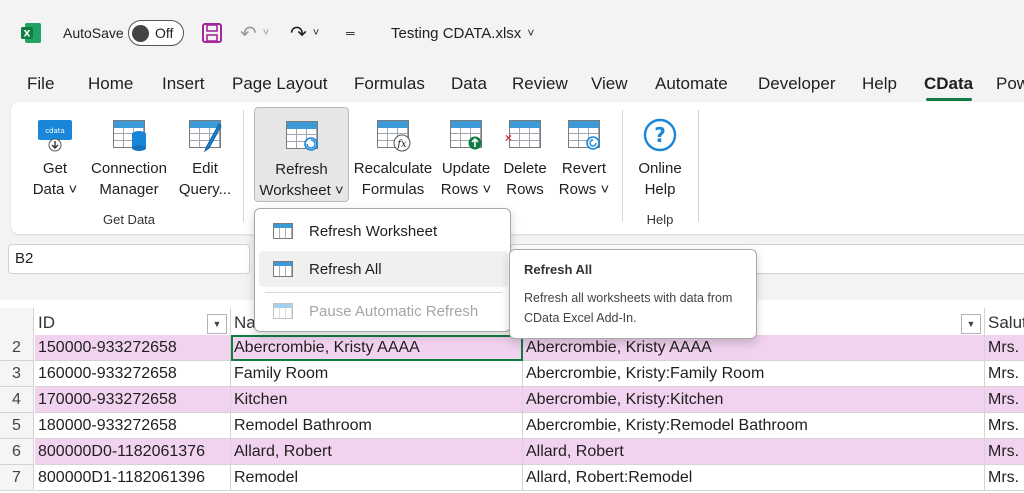  Describe the element at coordinates (660, 219) in the screenshot. I see `group-label-help: Help` at that location.